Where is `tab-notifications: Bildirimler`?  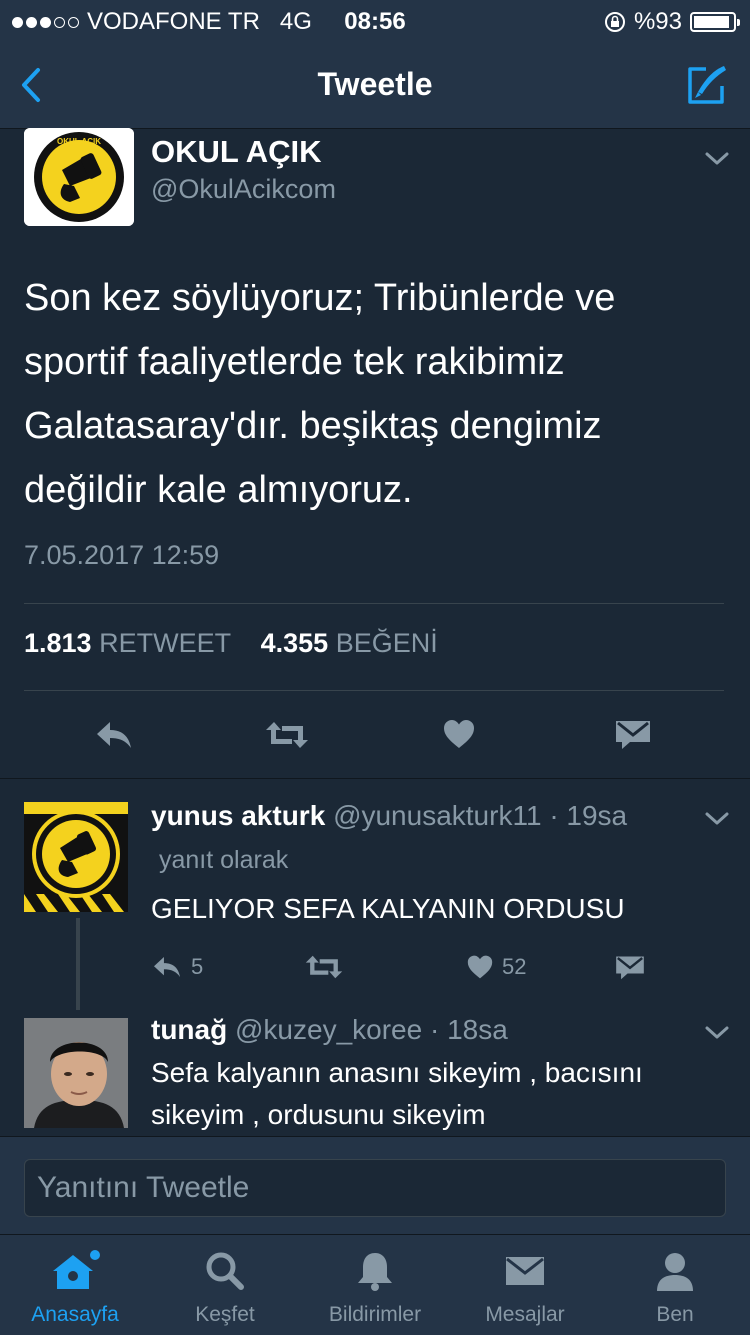 tab-notifications: Bildirimler is located at coordinates (375, 1285).